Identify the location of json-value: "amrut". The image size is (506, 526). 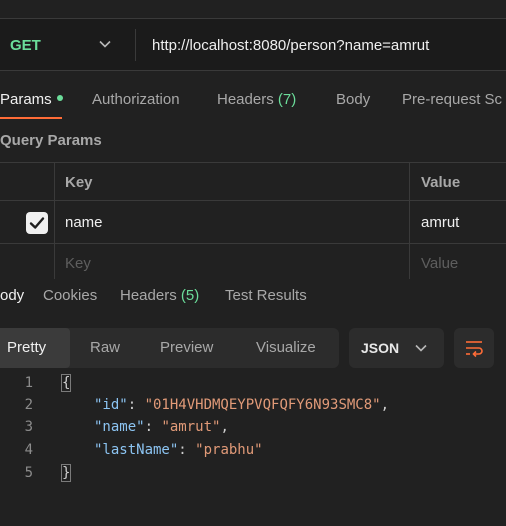
(191, 427).